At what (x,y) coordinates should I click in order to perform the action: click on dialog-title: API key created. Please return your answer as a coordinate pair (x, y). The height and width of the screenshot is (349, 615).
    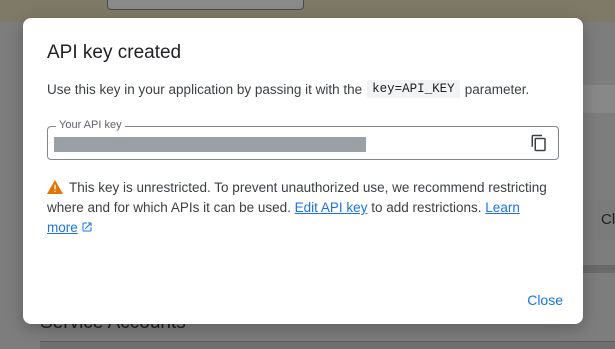
    Looking at the image, I should click on (114, 52).